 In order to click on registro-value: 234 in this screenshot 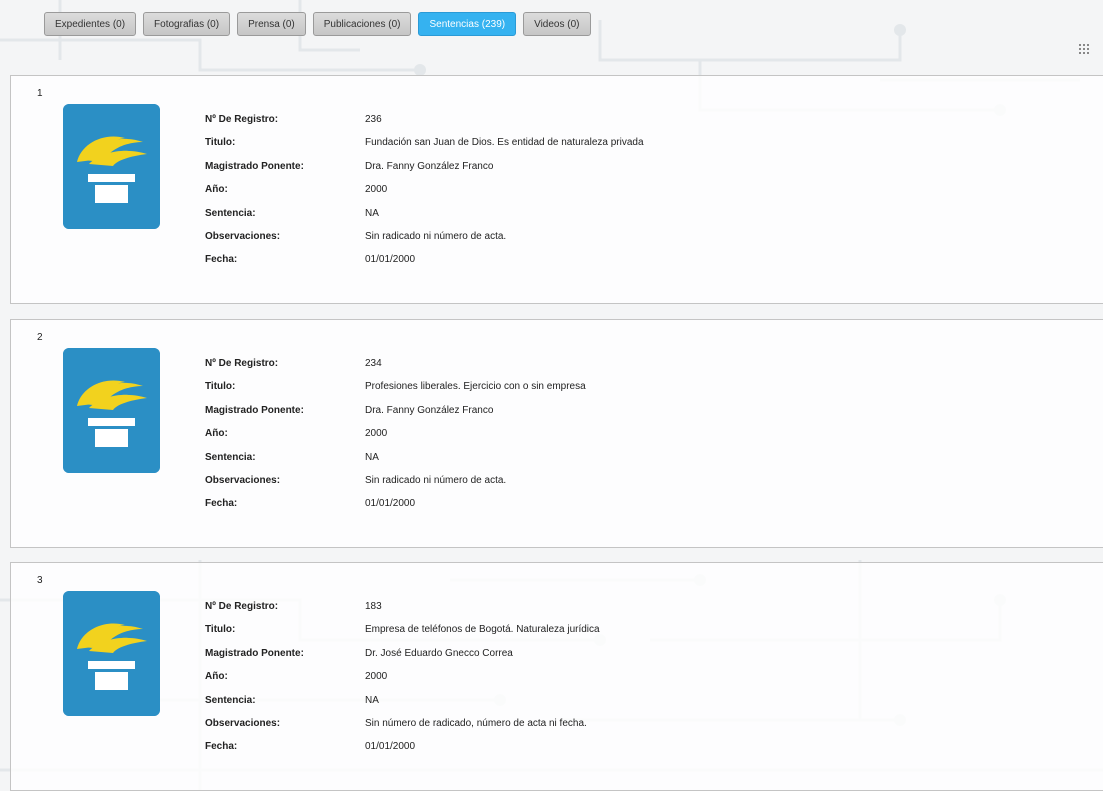, I will do `click(373, 363)`.